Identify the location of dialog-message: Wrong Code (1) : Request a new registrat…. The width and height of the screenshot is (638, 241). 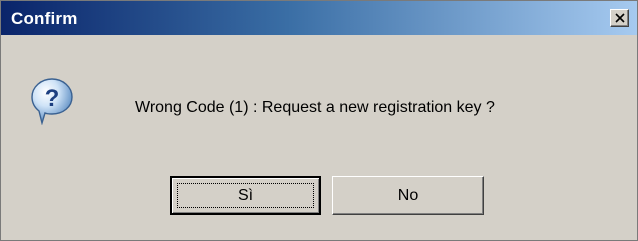
(315, 107).